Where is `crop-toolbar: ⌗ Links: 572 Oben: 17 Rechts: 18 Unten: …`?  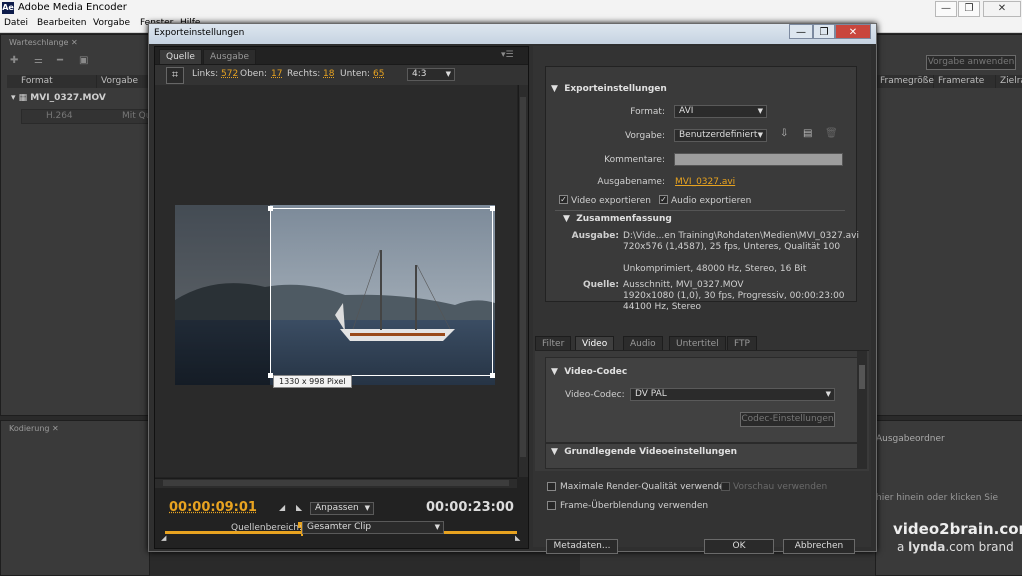 crop-toolbar: ⌗ Links: 572 Oben: 17 Rechts: 18 Unten: … is located at coordinates (341, 74).